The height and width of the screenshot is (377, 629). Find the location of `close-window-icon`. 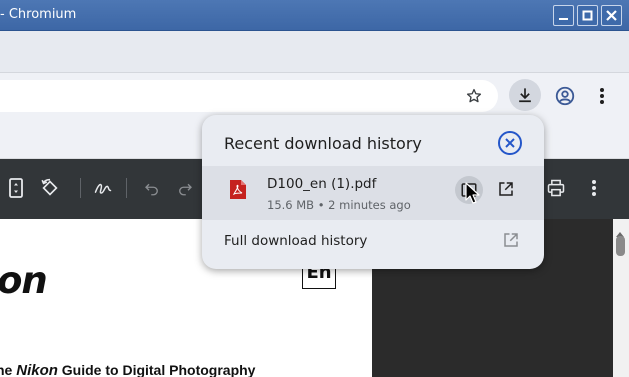

close-window-icon is located at coordinates (611, 15).